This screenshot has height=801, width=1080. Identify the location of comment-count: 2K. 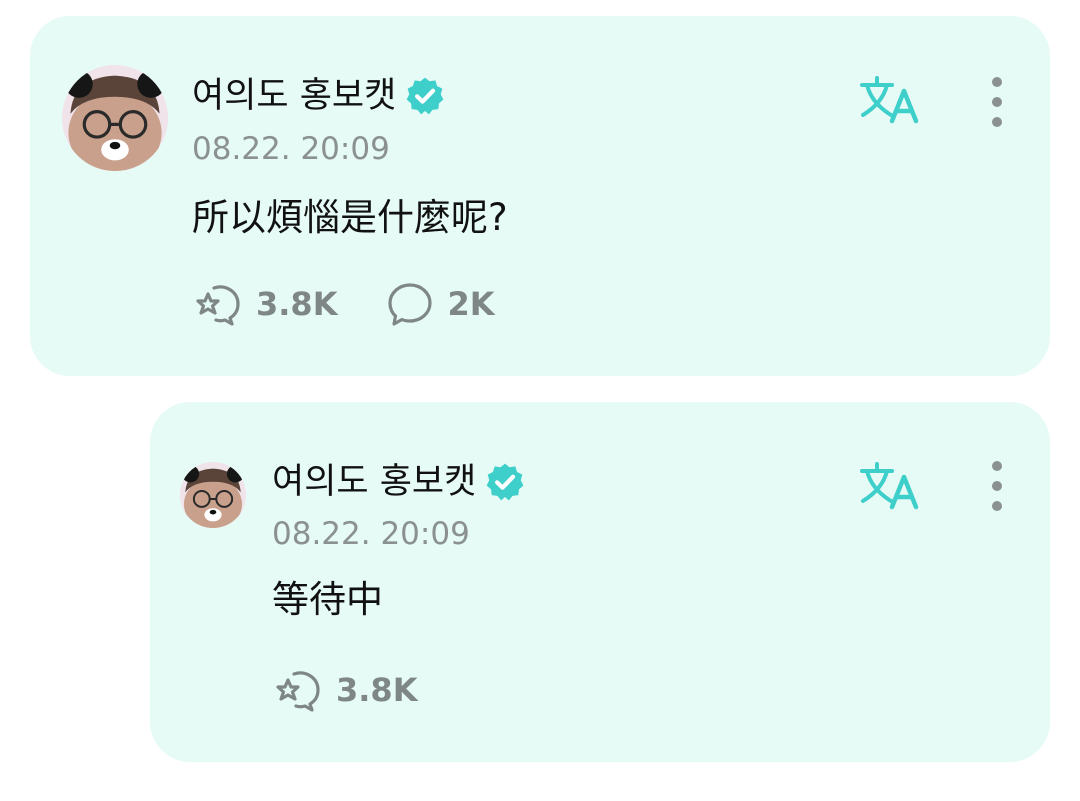
(471, 304).